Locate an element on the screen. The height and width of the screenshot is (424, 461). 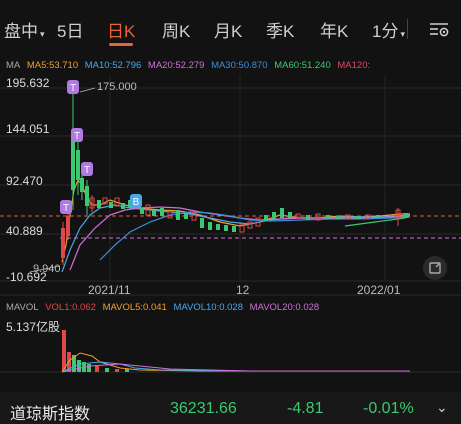
reset-zoom-icon is located at coordinates (435, 268).